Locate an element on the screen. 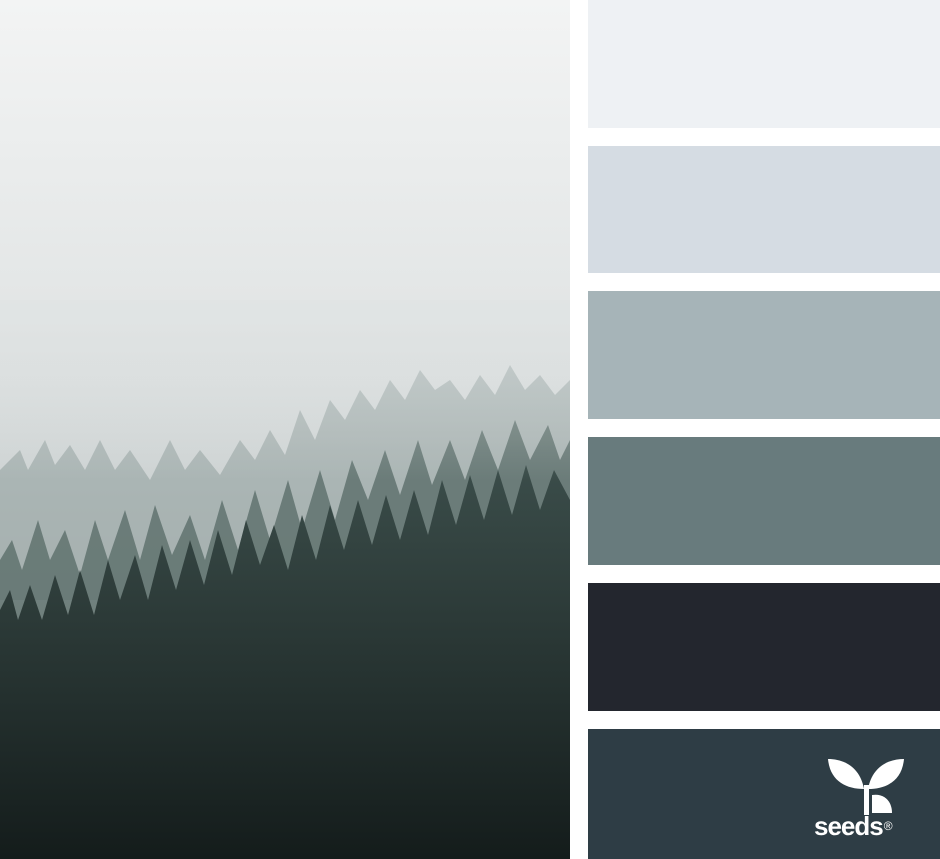 This screenshot has width=940, height=859. logo-text: seeds® is located at coordinates (853, 826).